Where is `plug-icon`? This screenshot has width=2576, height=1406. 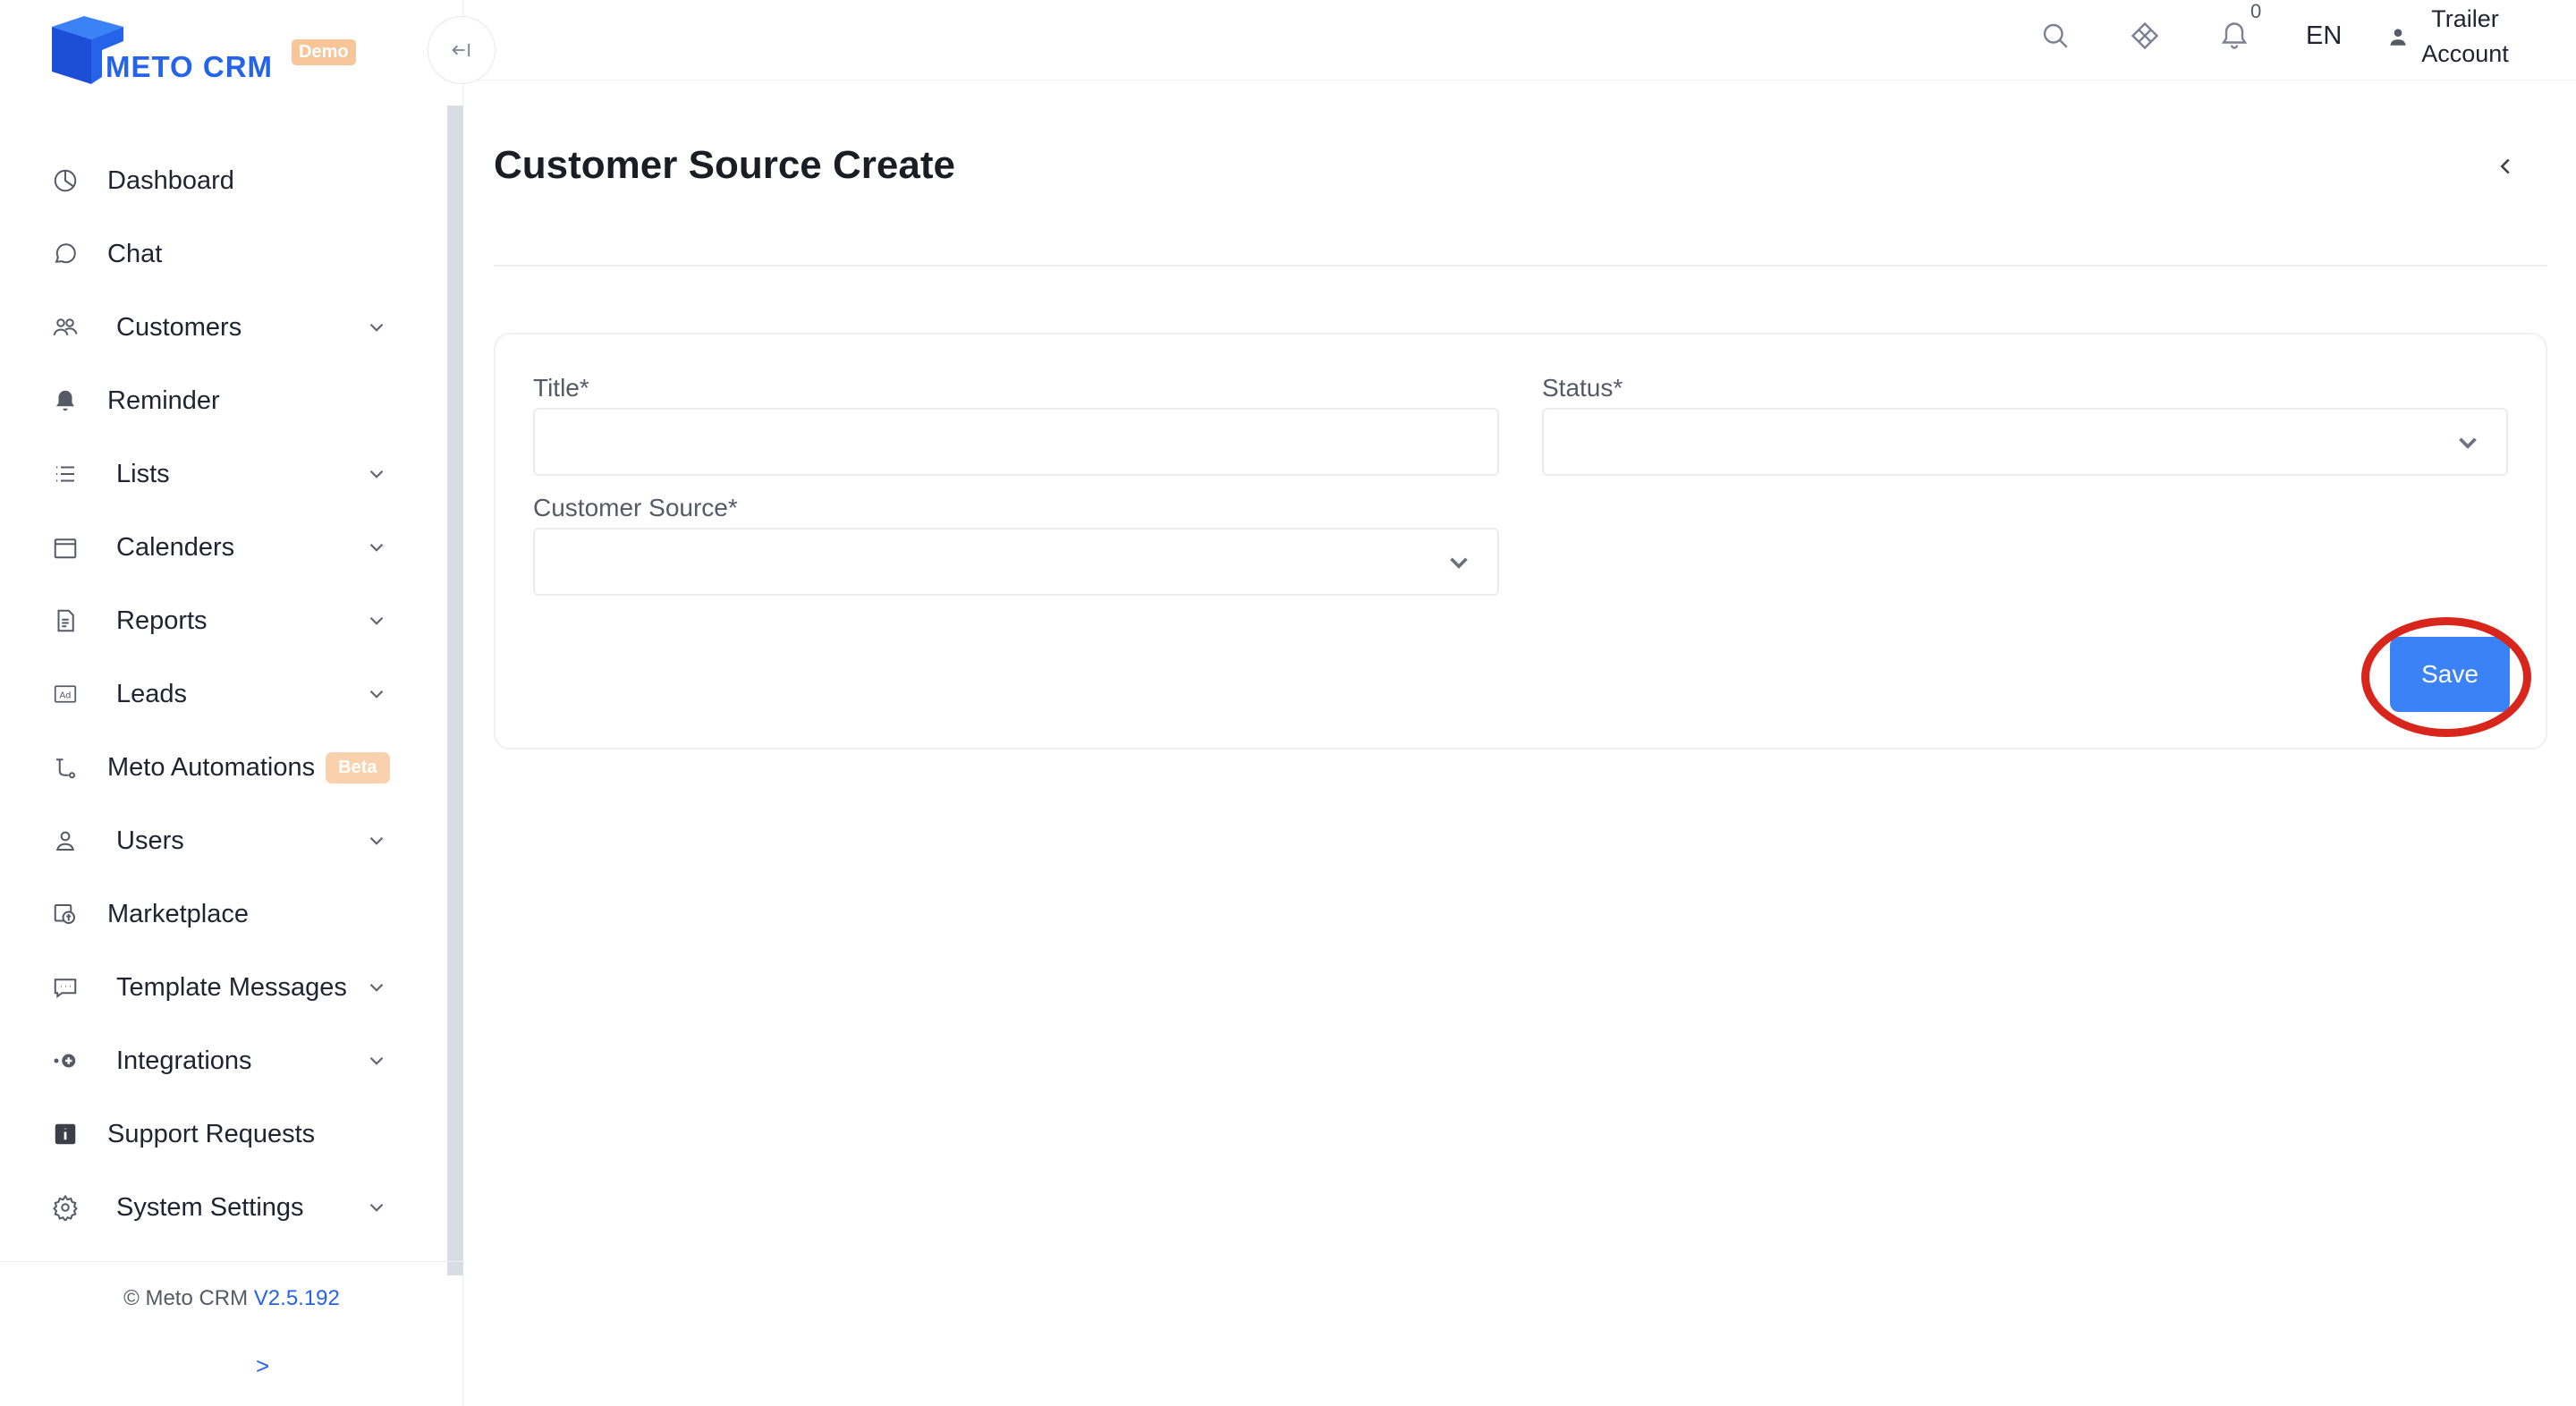
plug-icon is located at coordinates (65, 1061).